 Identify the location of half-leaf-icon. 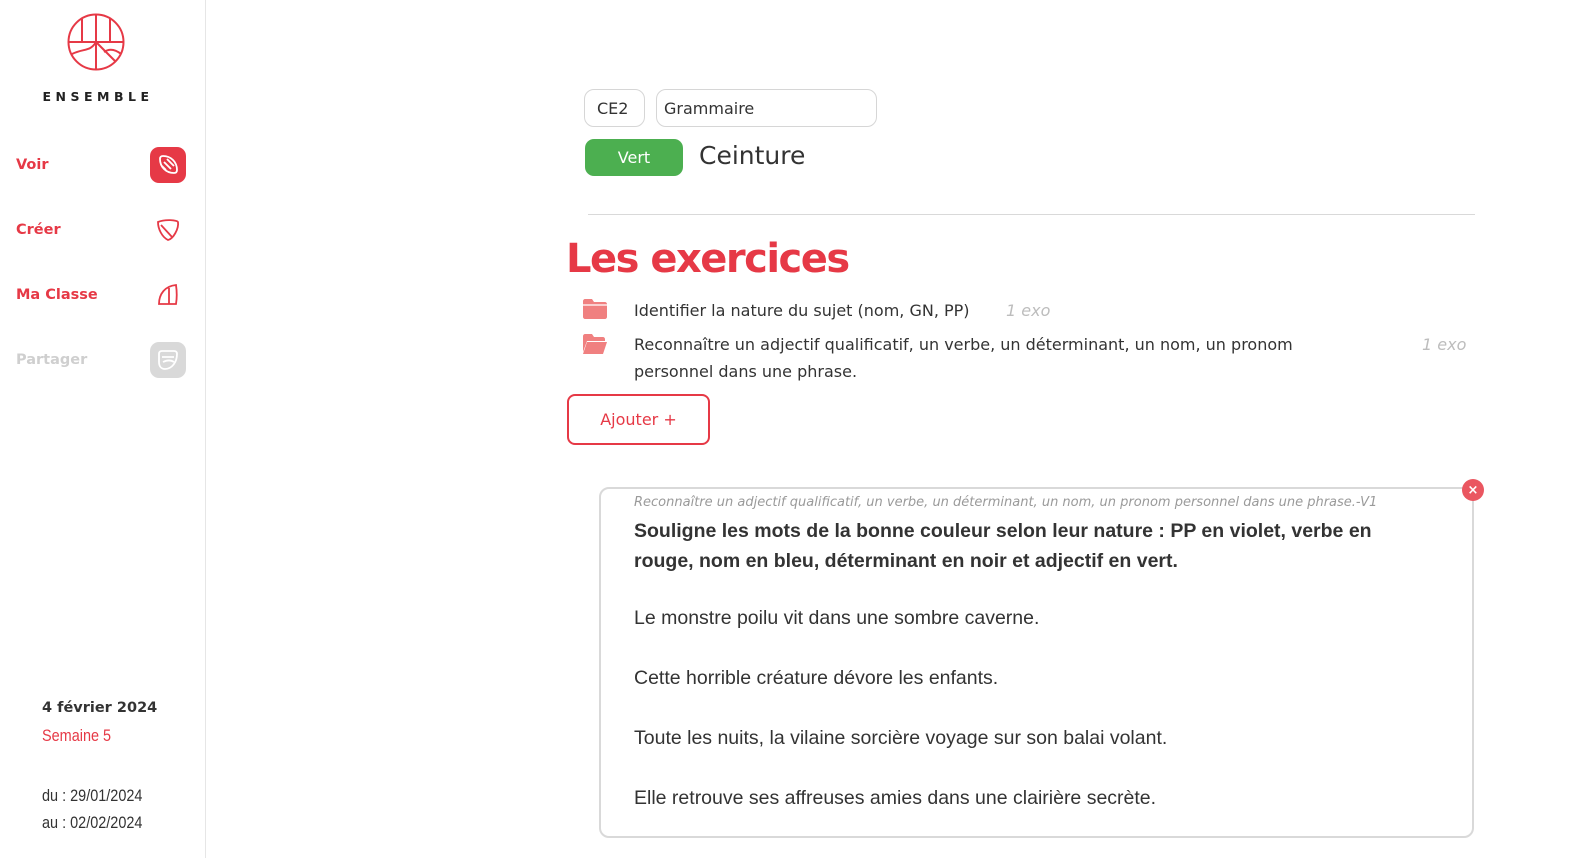
(168, 295).